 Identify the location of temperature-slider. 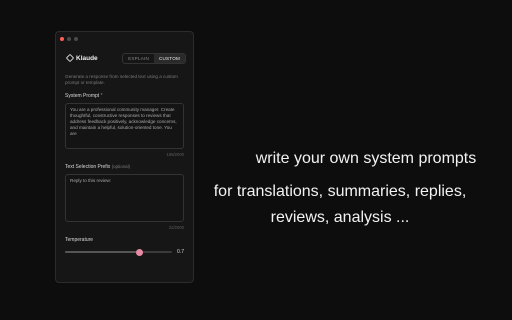
(119, 252).